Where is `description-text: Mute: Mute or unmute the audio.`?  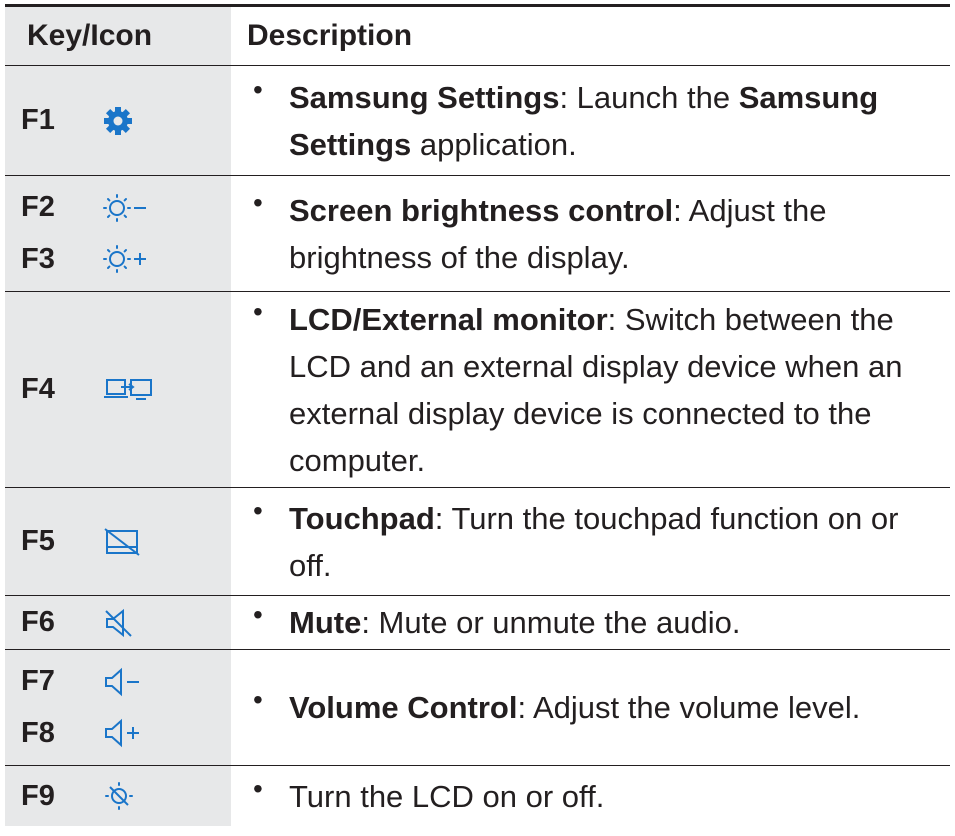 description-text: Mute: Mute or unmute the audio. is located at coordinates (515, 622).